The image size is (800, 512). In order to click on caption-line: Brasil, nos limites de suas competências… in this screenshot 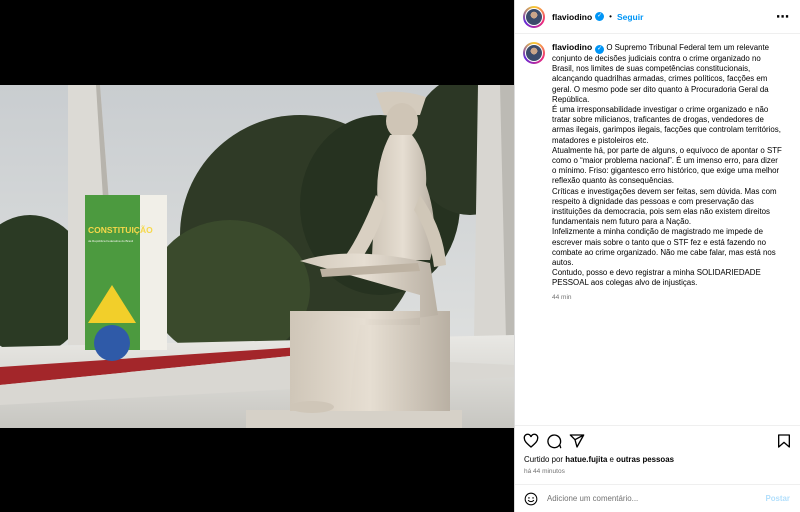, I will do `click(651, 69)`.